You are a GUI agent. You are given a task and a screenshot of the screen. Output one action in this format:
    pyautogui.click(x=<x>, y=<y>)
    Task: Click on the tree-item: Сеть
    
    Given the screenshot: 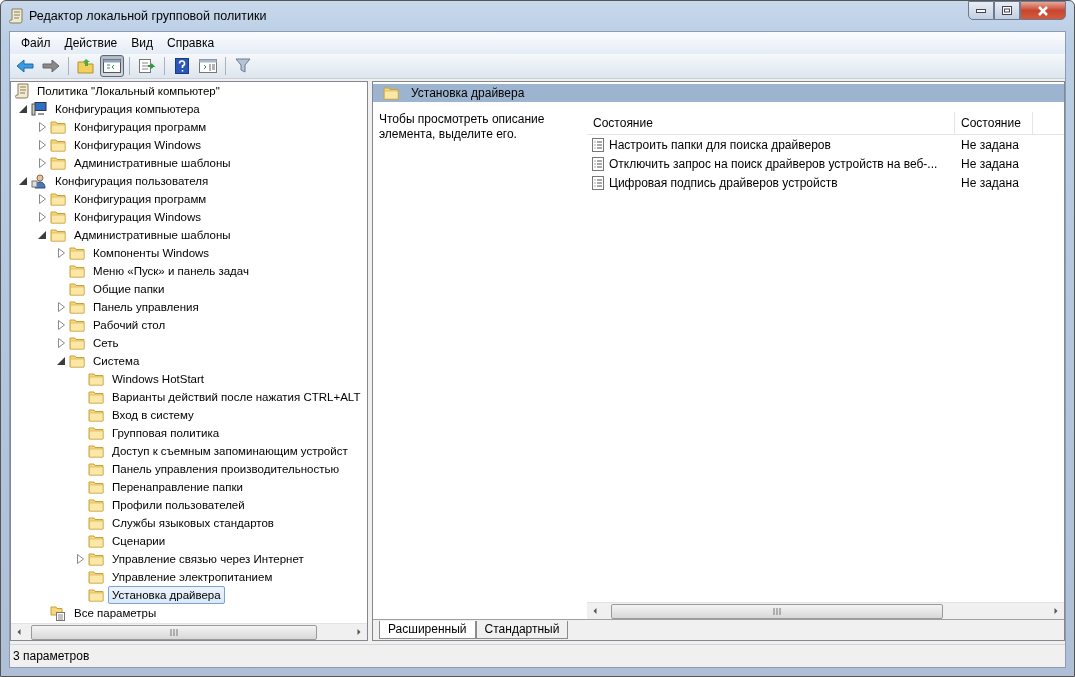 What is the action you would take?
    pyautogui.click(x=106, y=343)
    